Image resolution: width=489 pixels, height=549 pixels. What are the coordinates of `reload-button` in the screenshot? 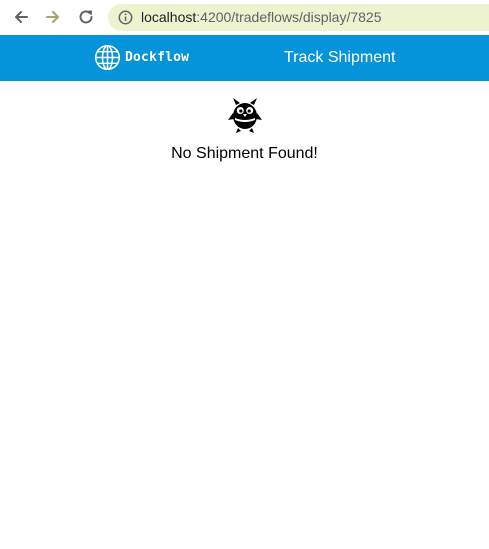 It's located at (86, 17).